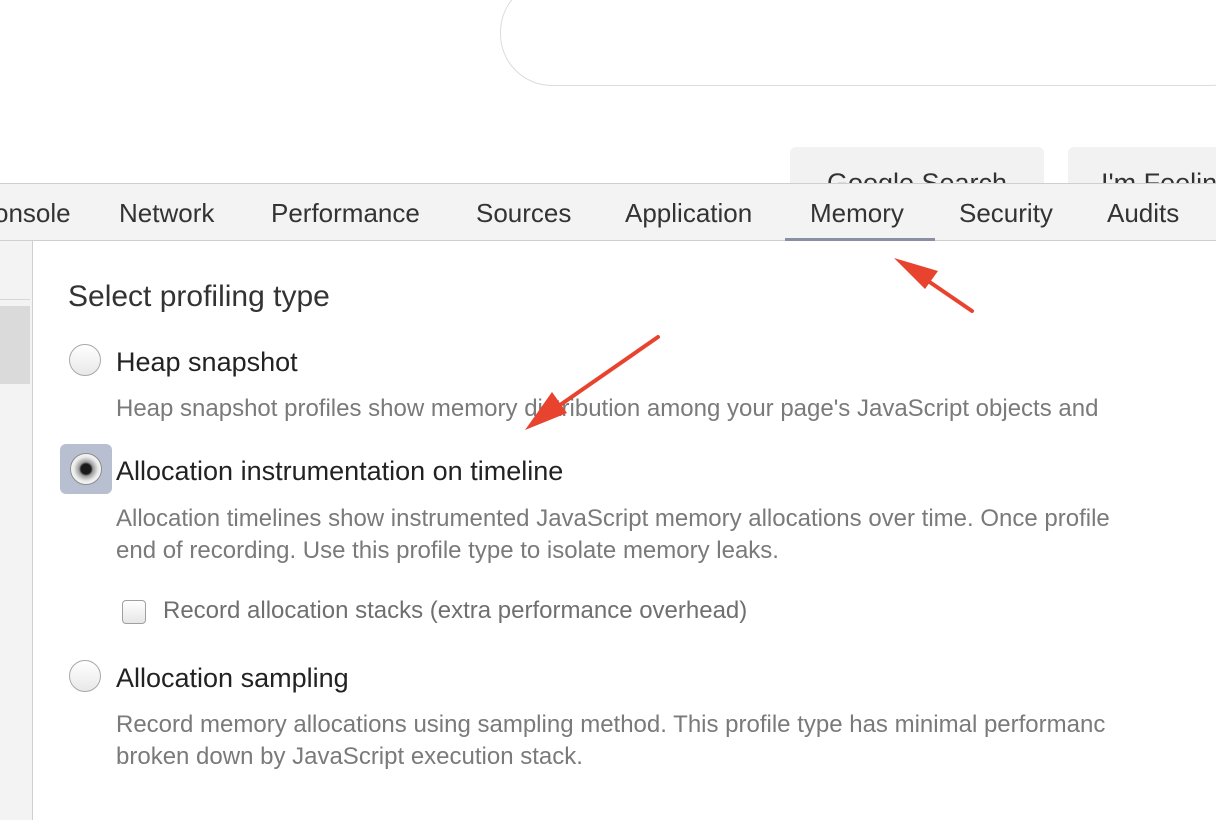 The height and width of the screenshot is (820, 1216). What do you see at coordinates (860, 239) in the screenshot?
I see `active-tab-indicator` at bounding box center [860, 239].